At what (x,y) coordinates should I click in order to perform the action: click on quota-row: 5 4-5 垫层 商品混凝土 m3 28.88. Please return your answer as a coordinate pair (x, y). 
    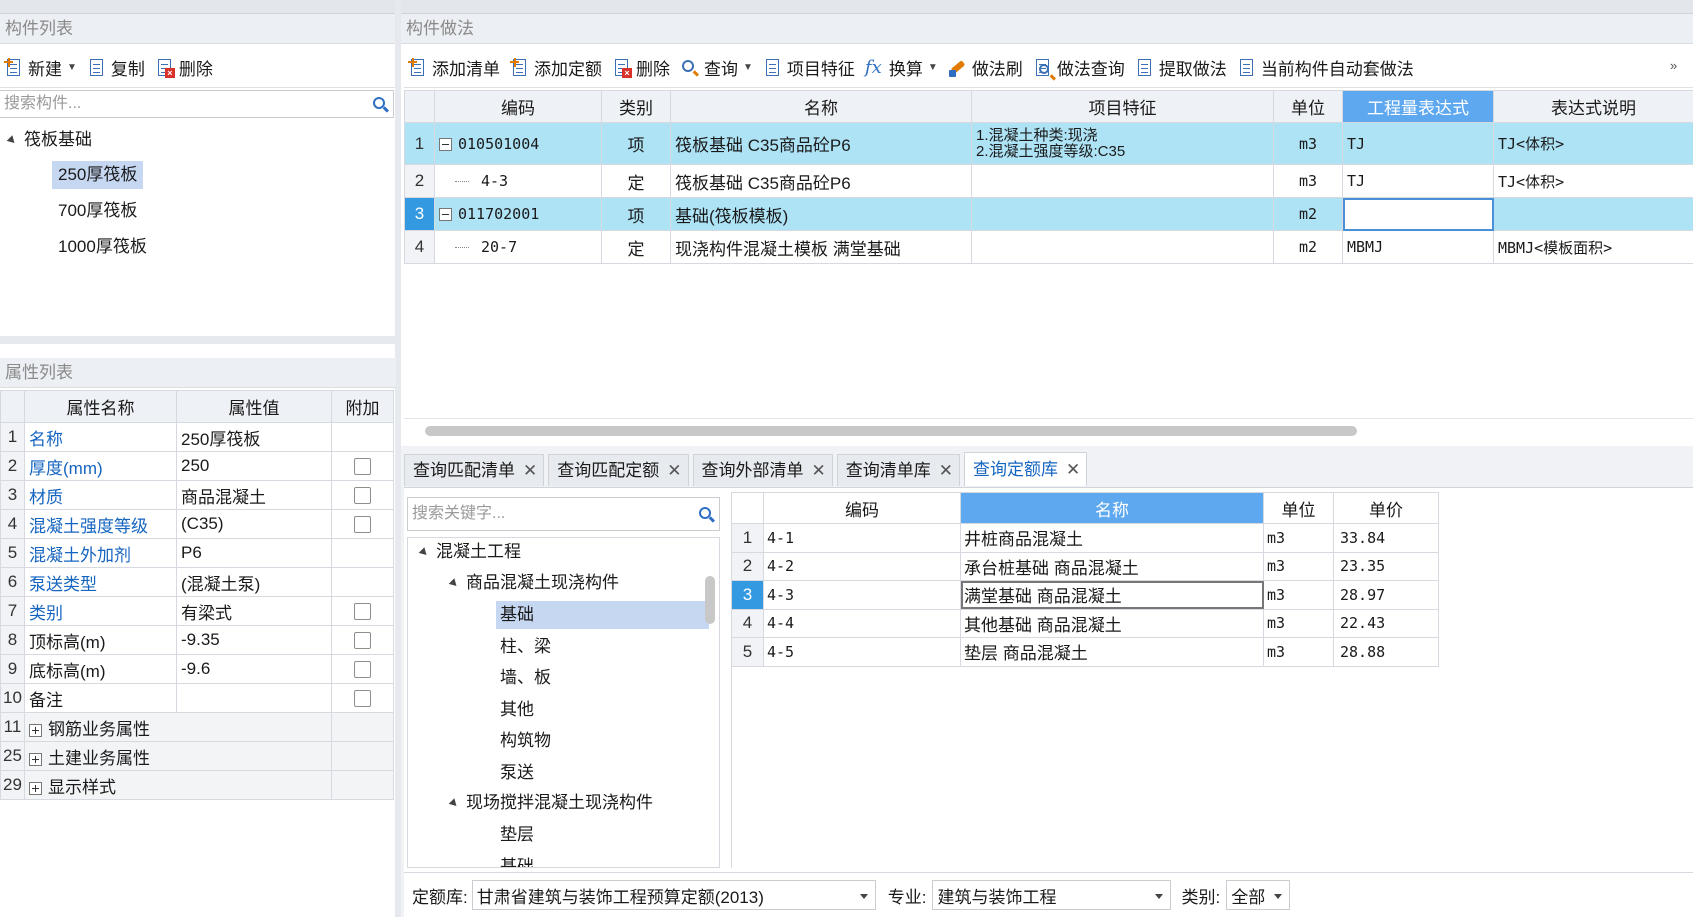
    Looking at the image, I should click on (1085, 652).